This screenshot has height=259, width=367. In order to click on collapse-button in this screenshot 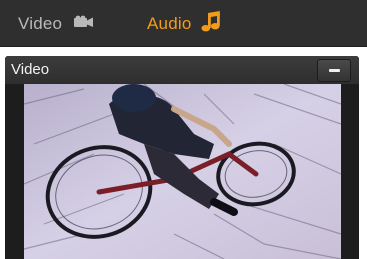, I will do `click(334, 70)`.